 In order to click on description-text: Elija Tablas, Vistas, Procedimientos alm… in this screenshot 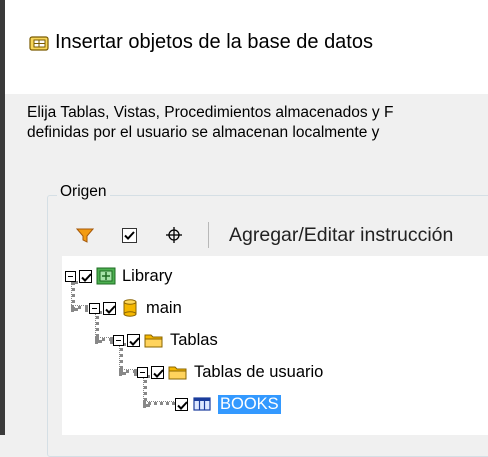, I will do `click(257, 123)`.